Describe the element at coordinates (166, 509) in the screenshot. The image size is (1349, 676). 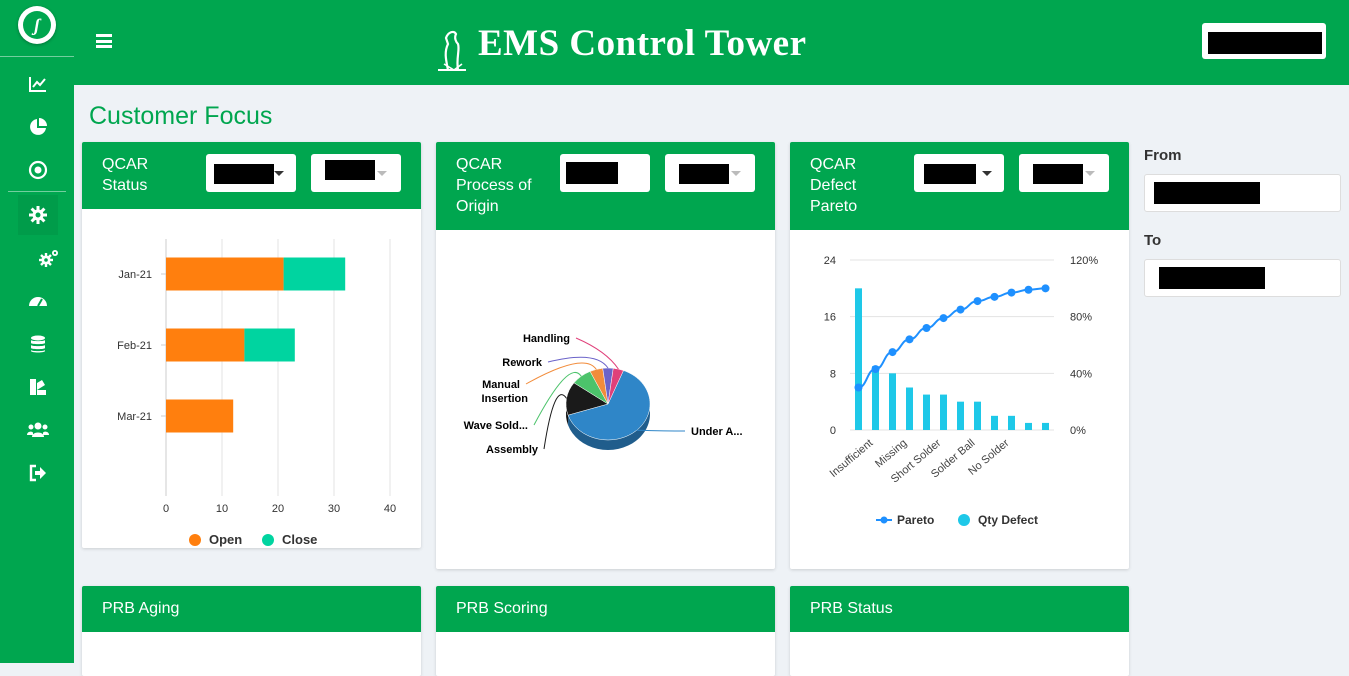
I see `x-tick-label: 0` at that location.